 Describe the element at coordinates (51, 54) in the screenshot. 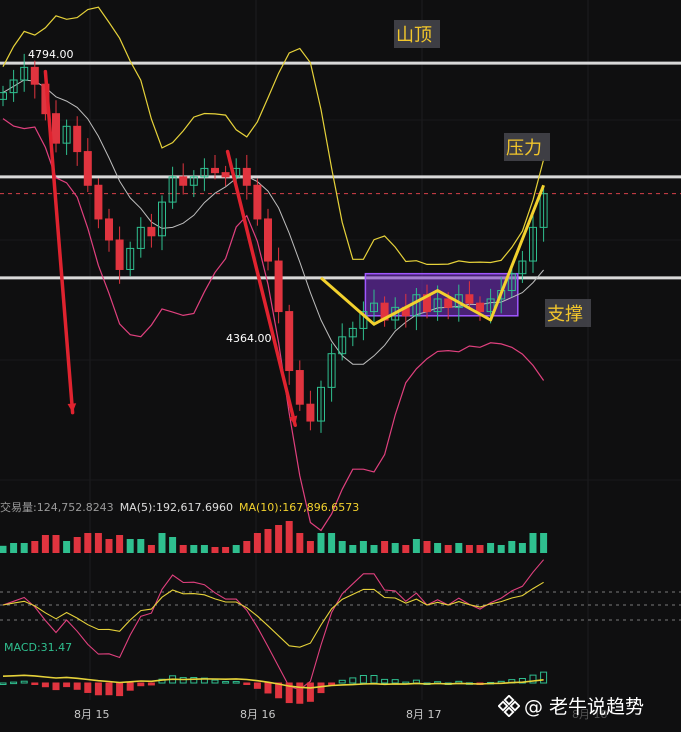

I see `high-price-label: 4794.00` at that location.